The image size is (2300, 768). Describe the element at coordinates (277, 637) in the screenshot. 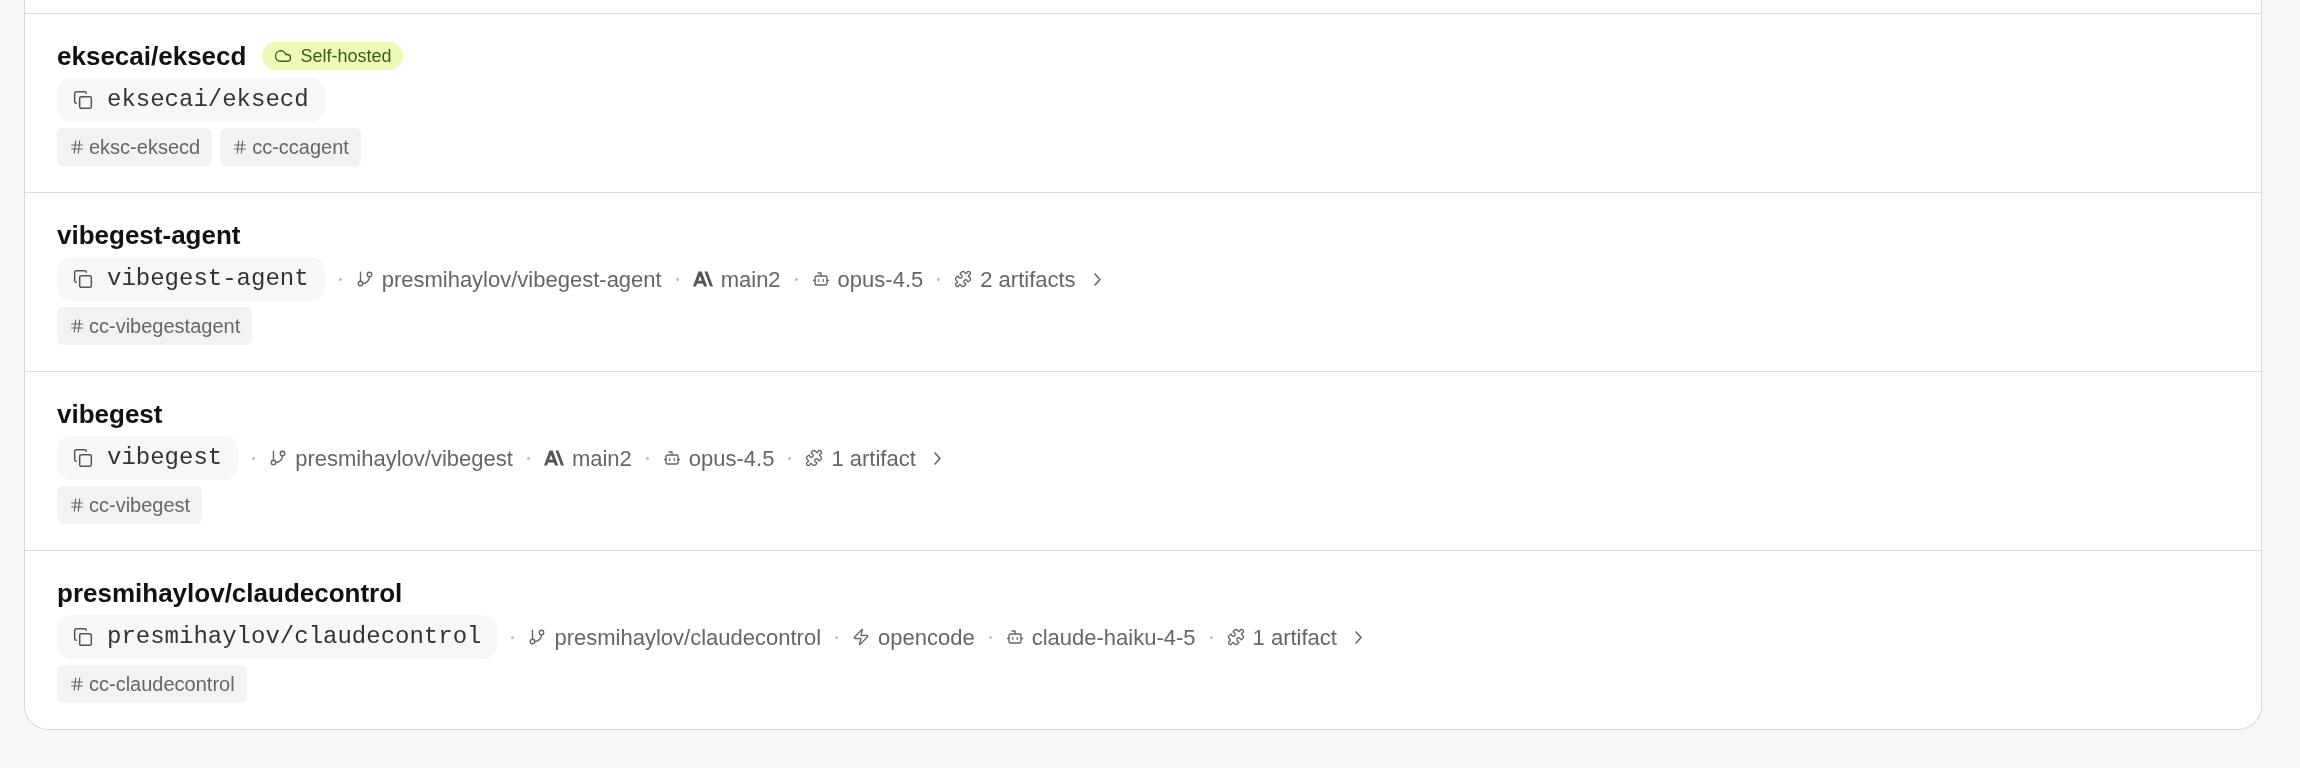

I see `copy-name-button: presmihaylov/claudecontrol` at that location.